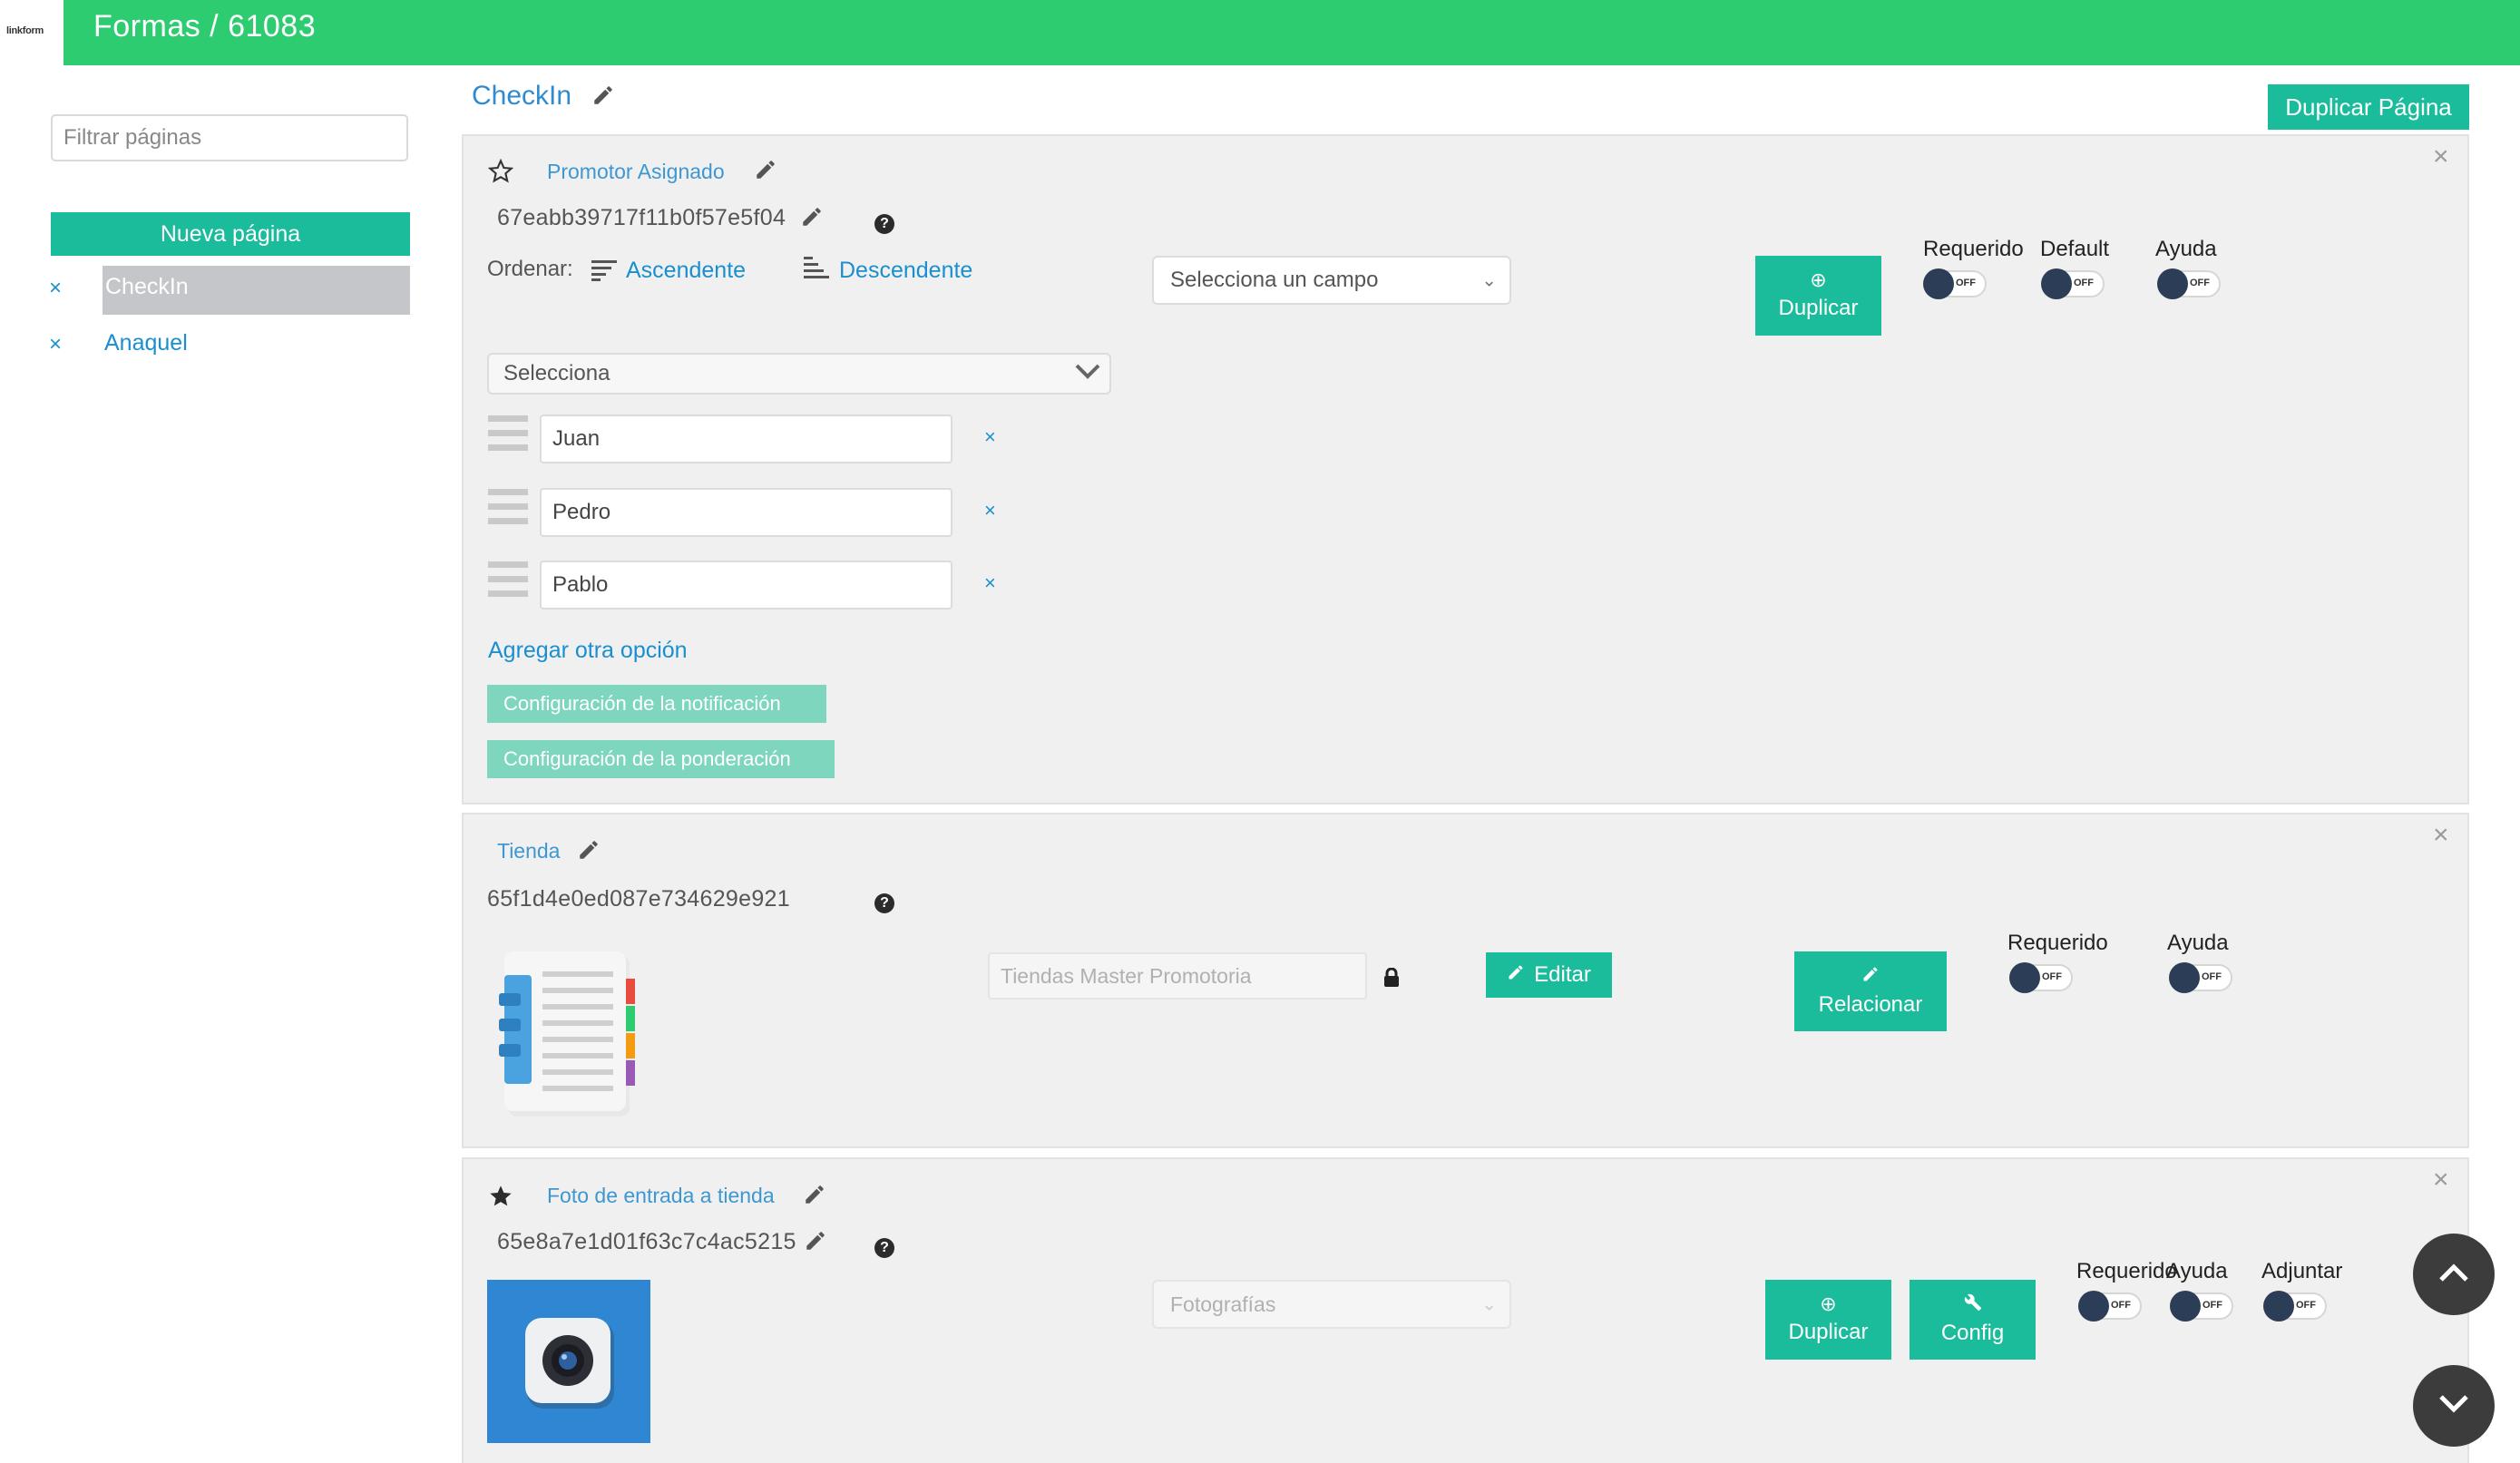 The width and height of the screenshot is (2520, 1463). Describe the element at coordinates (661, 1196) in the screenshot. I see `field-title: Foto de entrada a tienda` at that location.